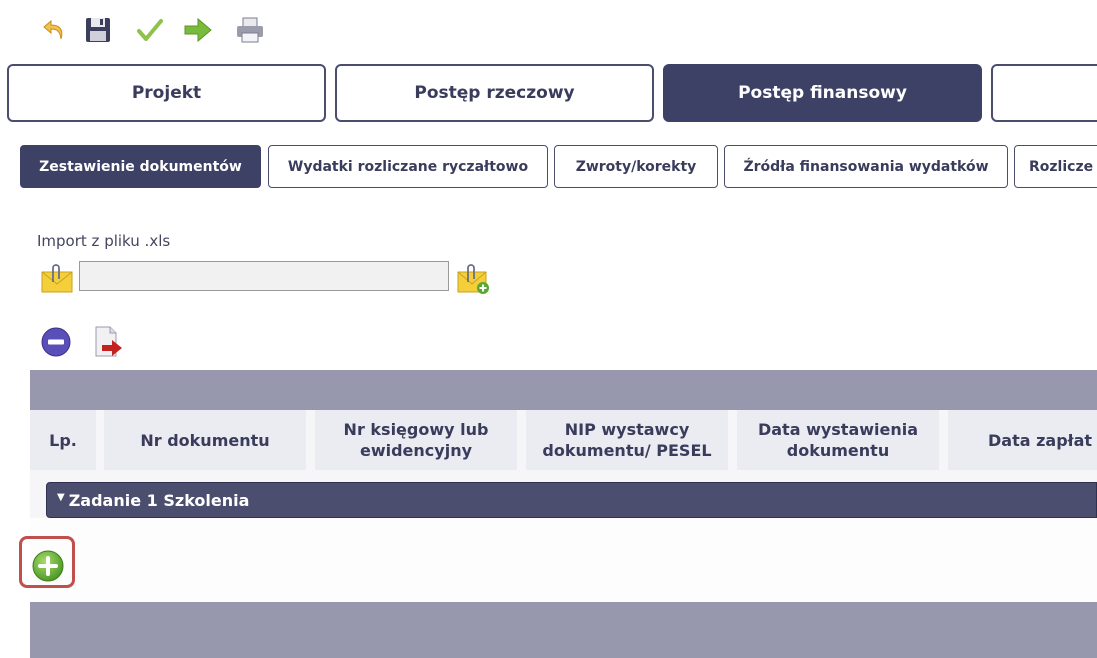 This screenshot has height=658, width=1097. Describe the element at coordinates (198, 30) in the screenshot. I see `submit-icon` at that location.